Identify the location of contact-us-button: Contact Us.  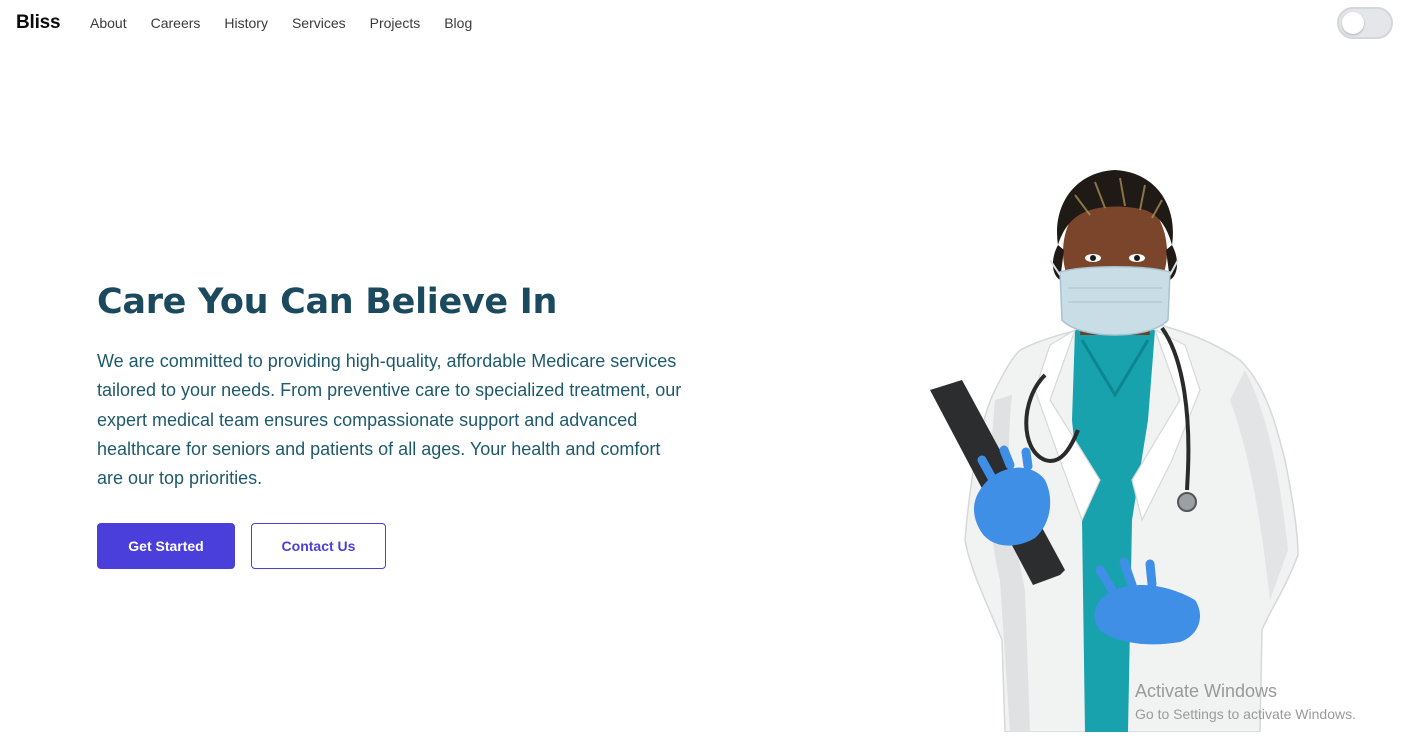
(318, 546).